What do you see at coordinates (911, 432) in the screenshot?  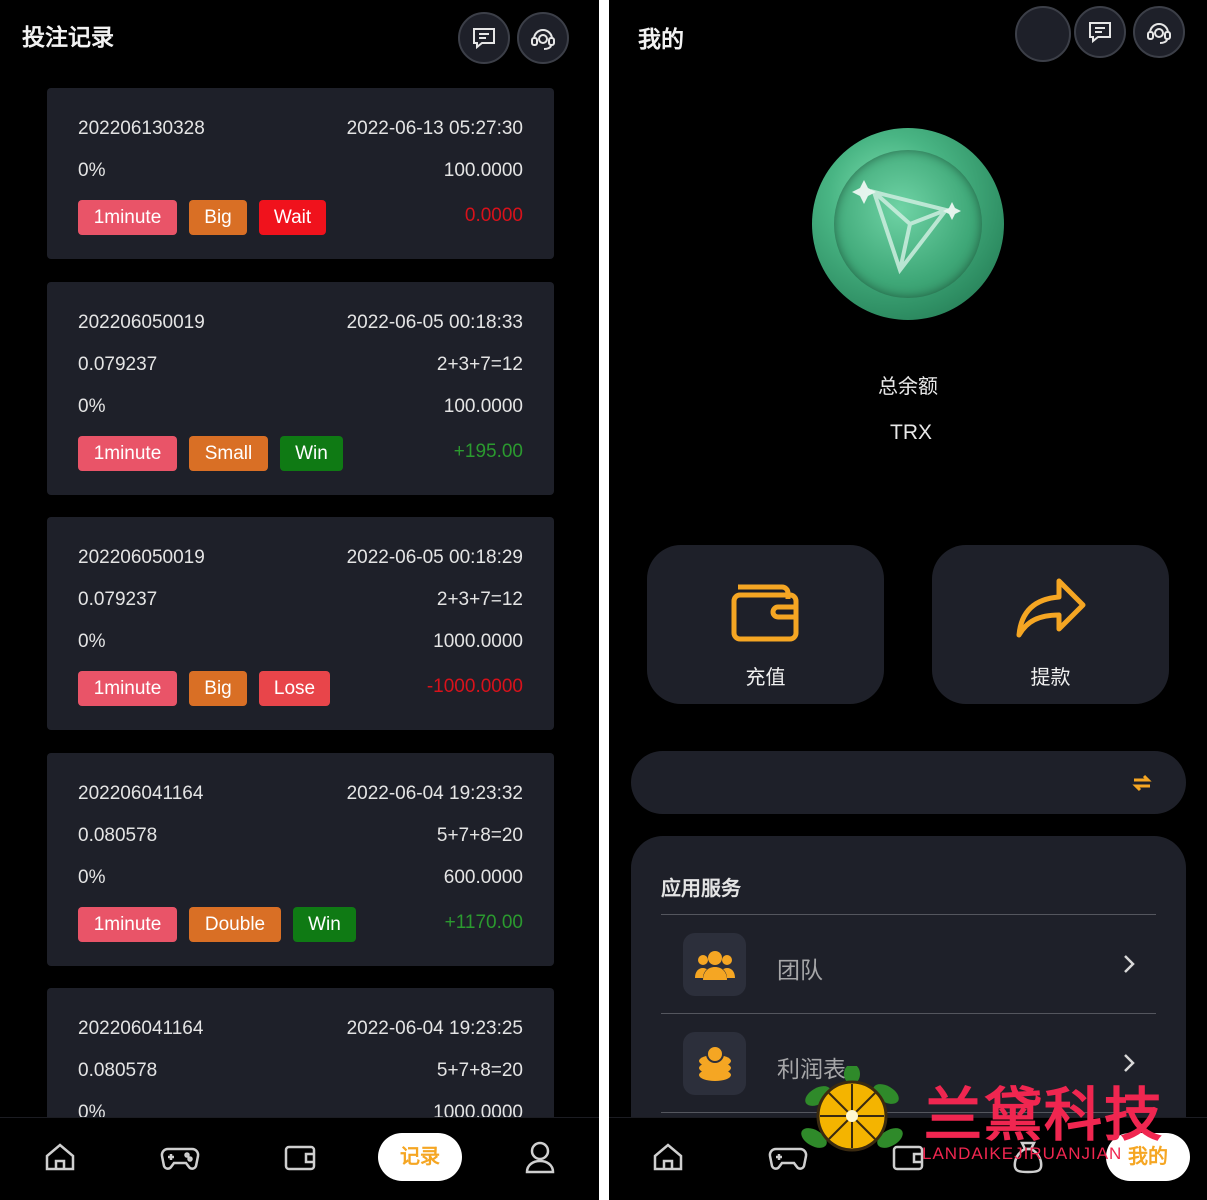 I see `balance-currency: TRX` at bounding box center [911, 432].